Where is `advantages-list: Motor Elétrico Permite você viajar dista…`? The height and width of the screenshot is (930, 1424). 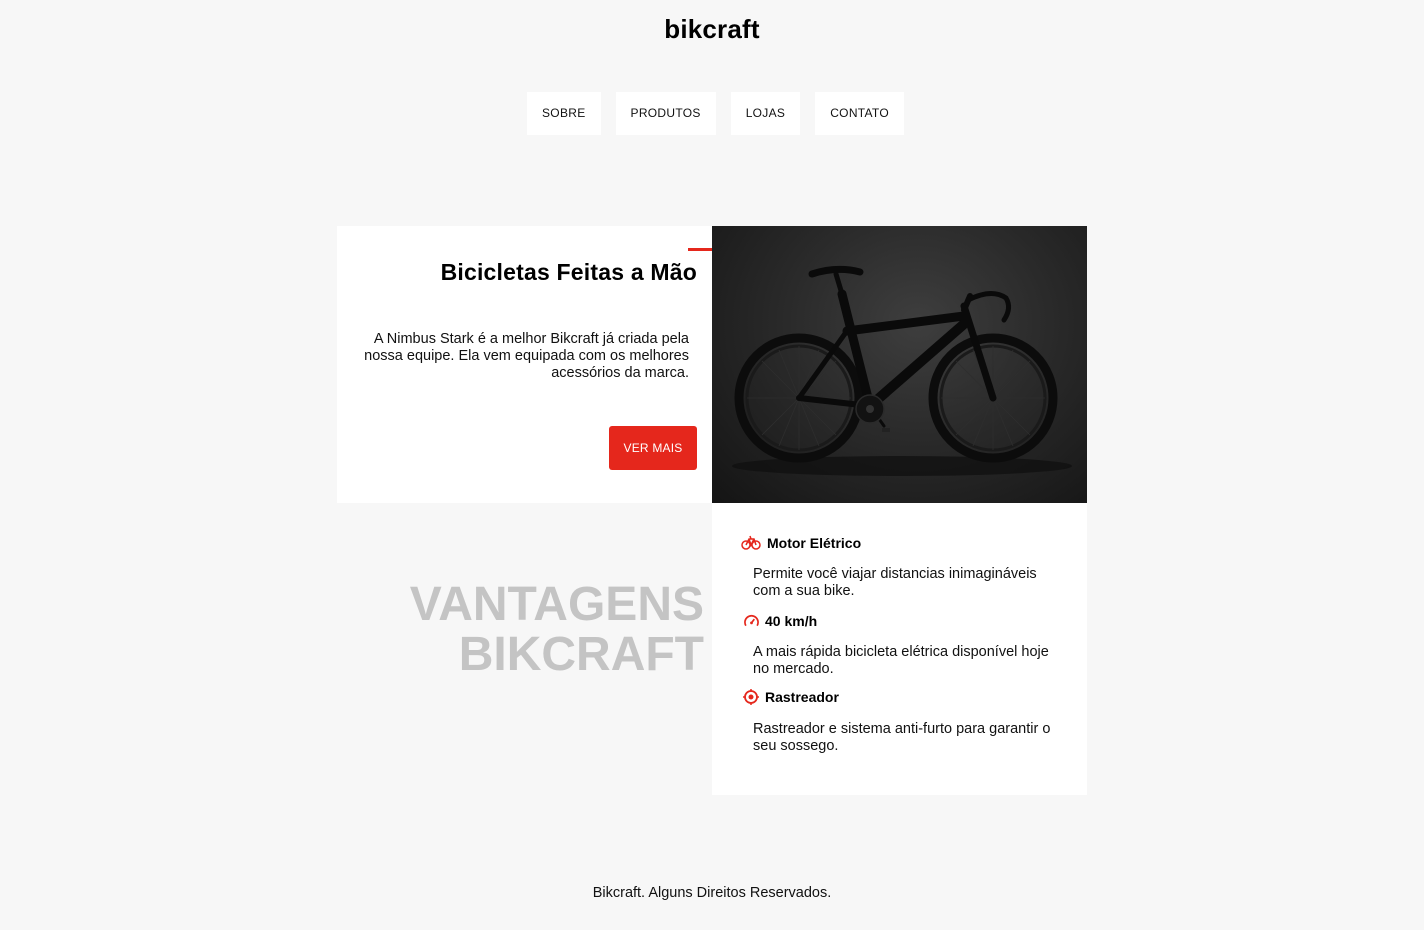 advantages-list: Motor Elétrico Permite você viajar dista… is located at coordinates (899, 649).